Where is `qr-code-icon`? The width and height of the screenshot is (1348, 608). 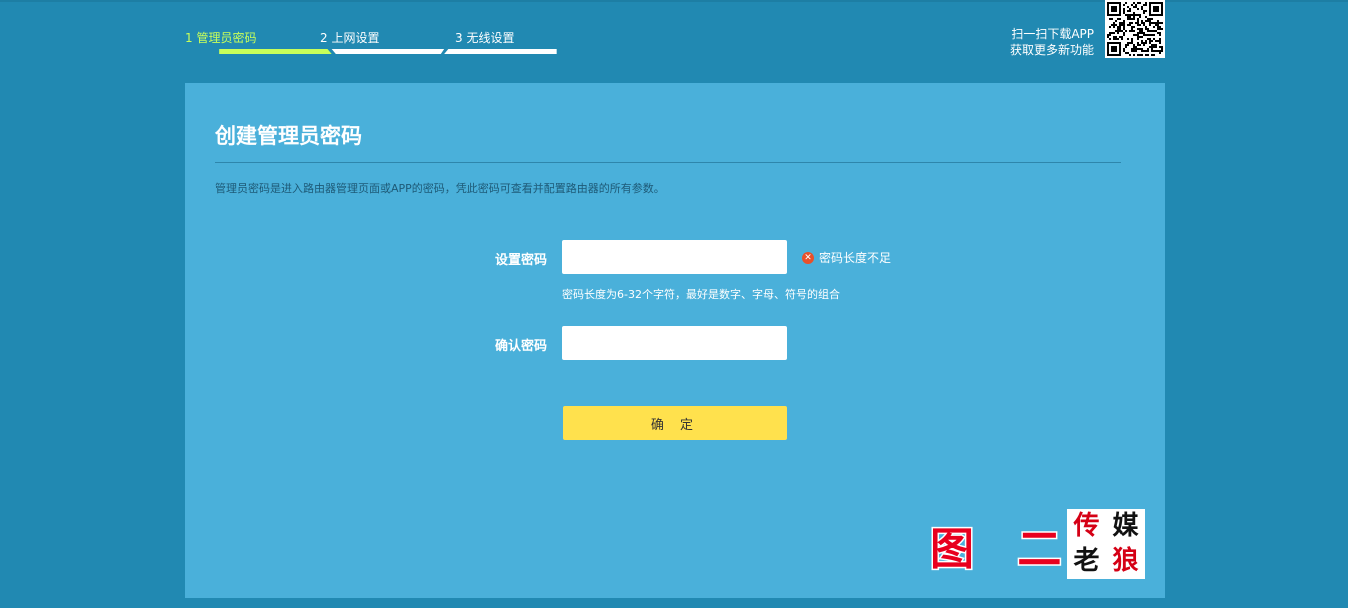 qr-code-icon is located at coordinates (1135, 29).